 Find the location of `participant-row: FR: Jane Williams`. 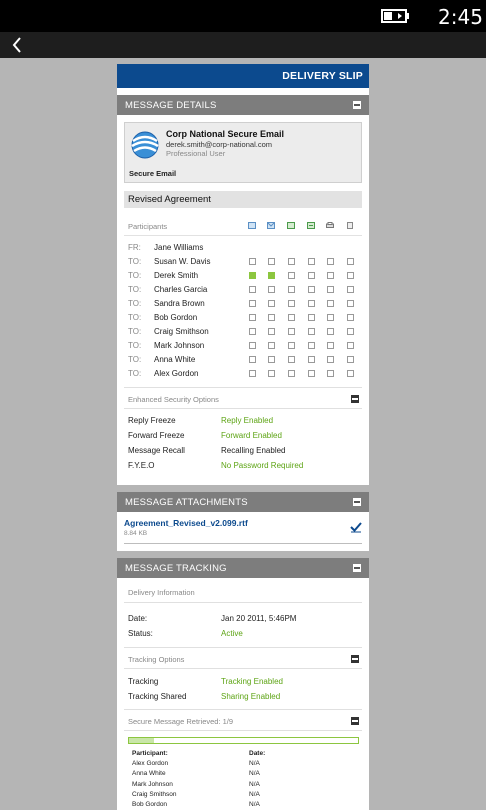

participant-row: FR: Jane Williams is located at coordinates (243, 248).